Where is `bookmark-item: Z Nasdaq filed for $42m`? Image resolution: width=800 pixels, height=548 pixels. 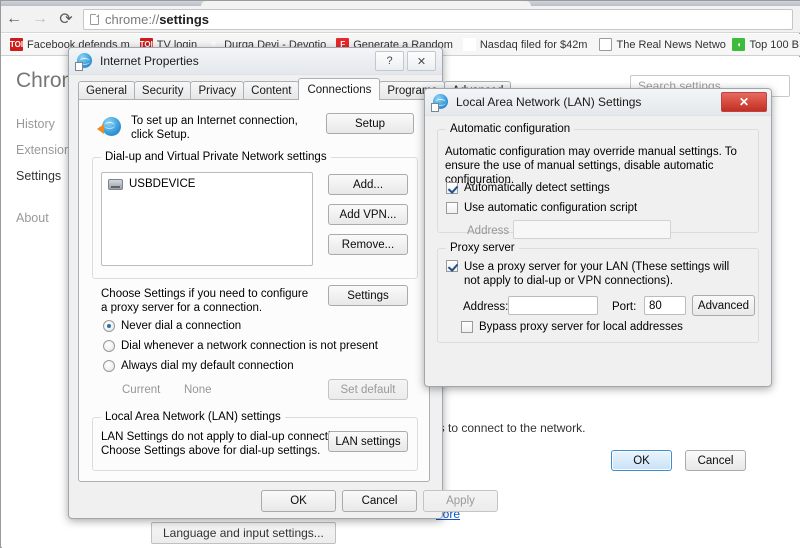 bookmark-item: Z Nasdaq filed for $42m is located at coordinates (525, 45).